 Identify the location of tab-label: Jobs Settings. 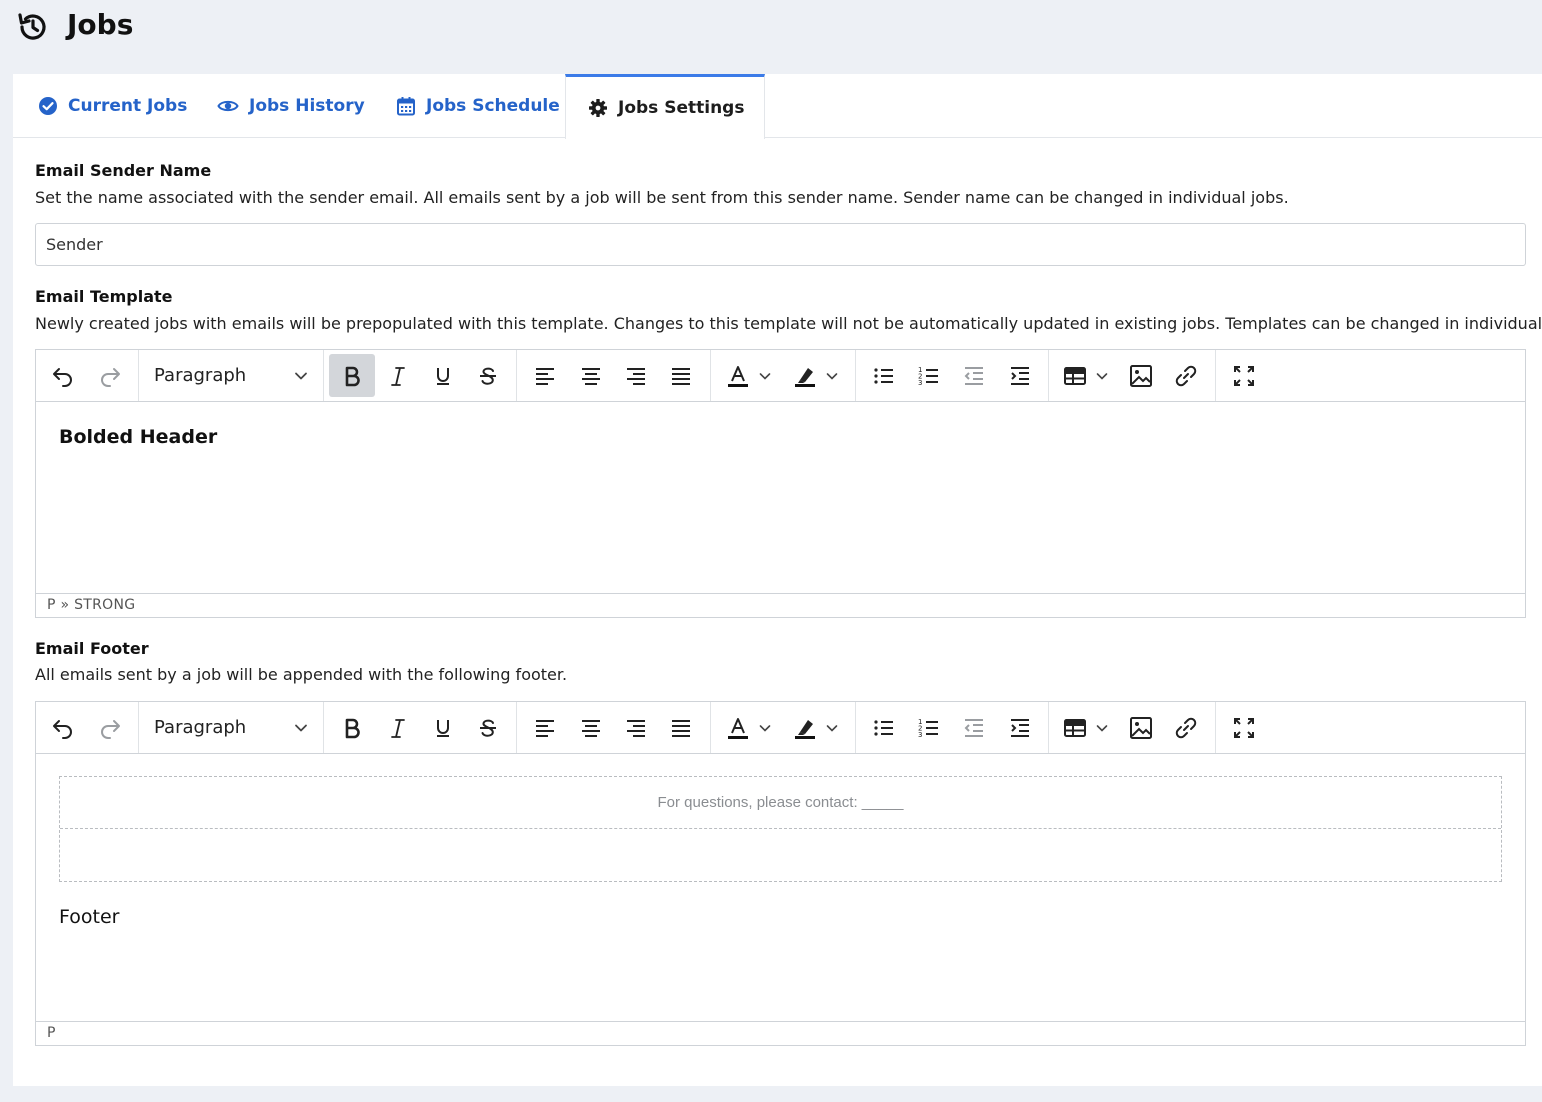
(681, 108).